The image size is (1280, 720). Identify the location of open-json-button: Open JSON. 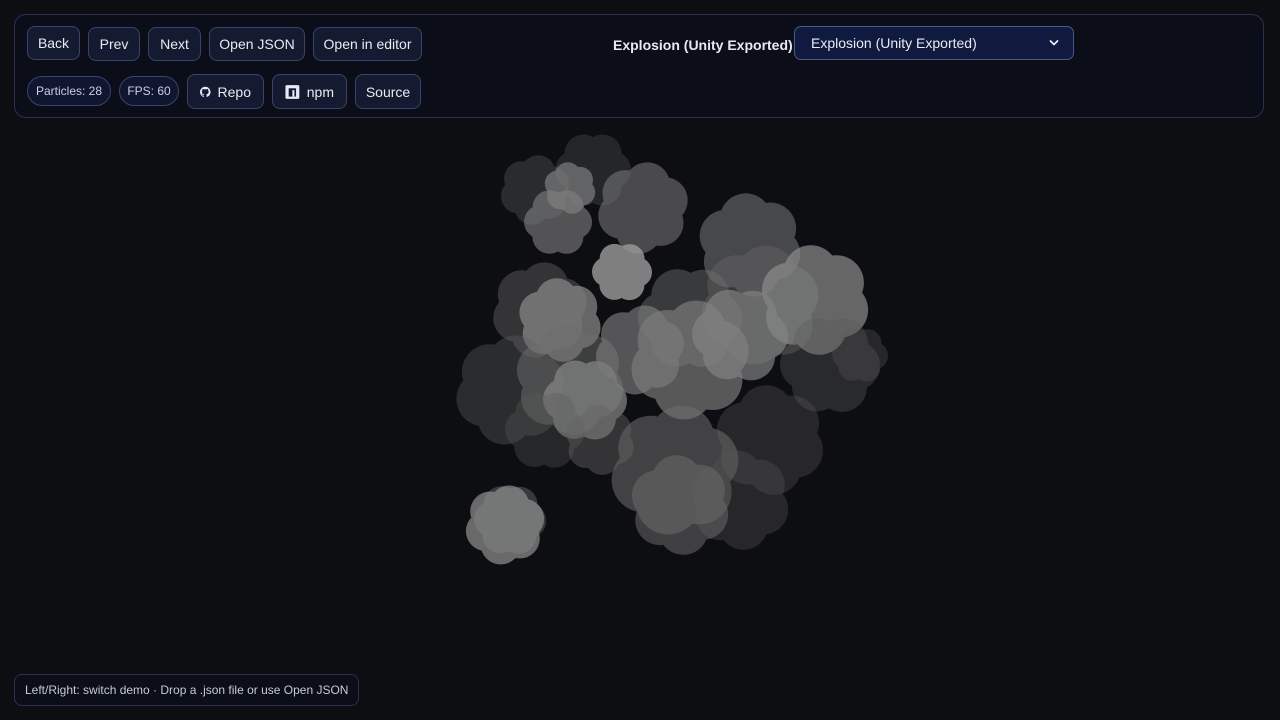
(257, 44).